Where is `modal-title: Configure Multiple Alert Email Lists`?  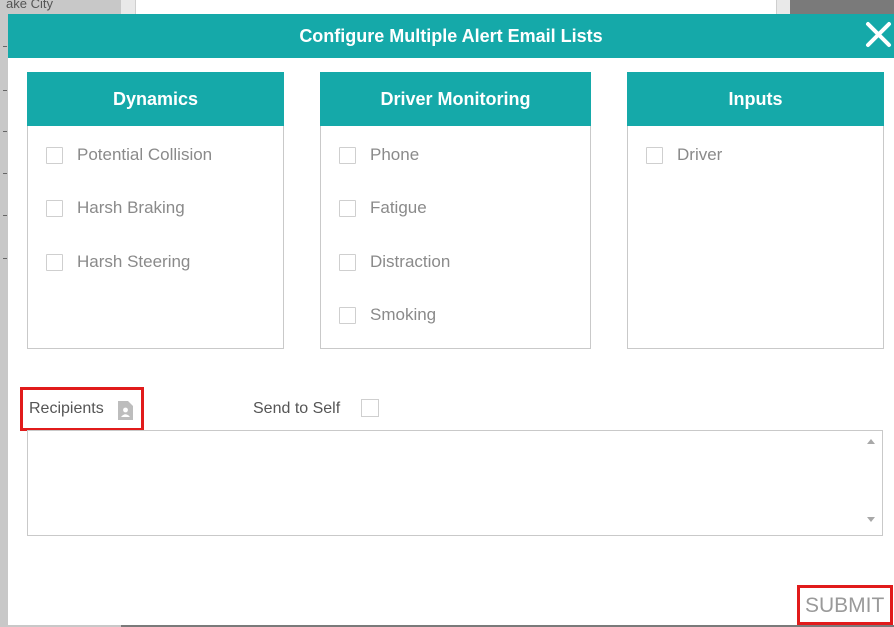
modal-title: Configure Multiple Alert Email Lists is located at coordinates (451, 36).